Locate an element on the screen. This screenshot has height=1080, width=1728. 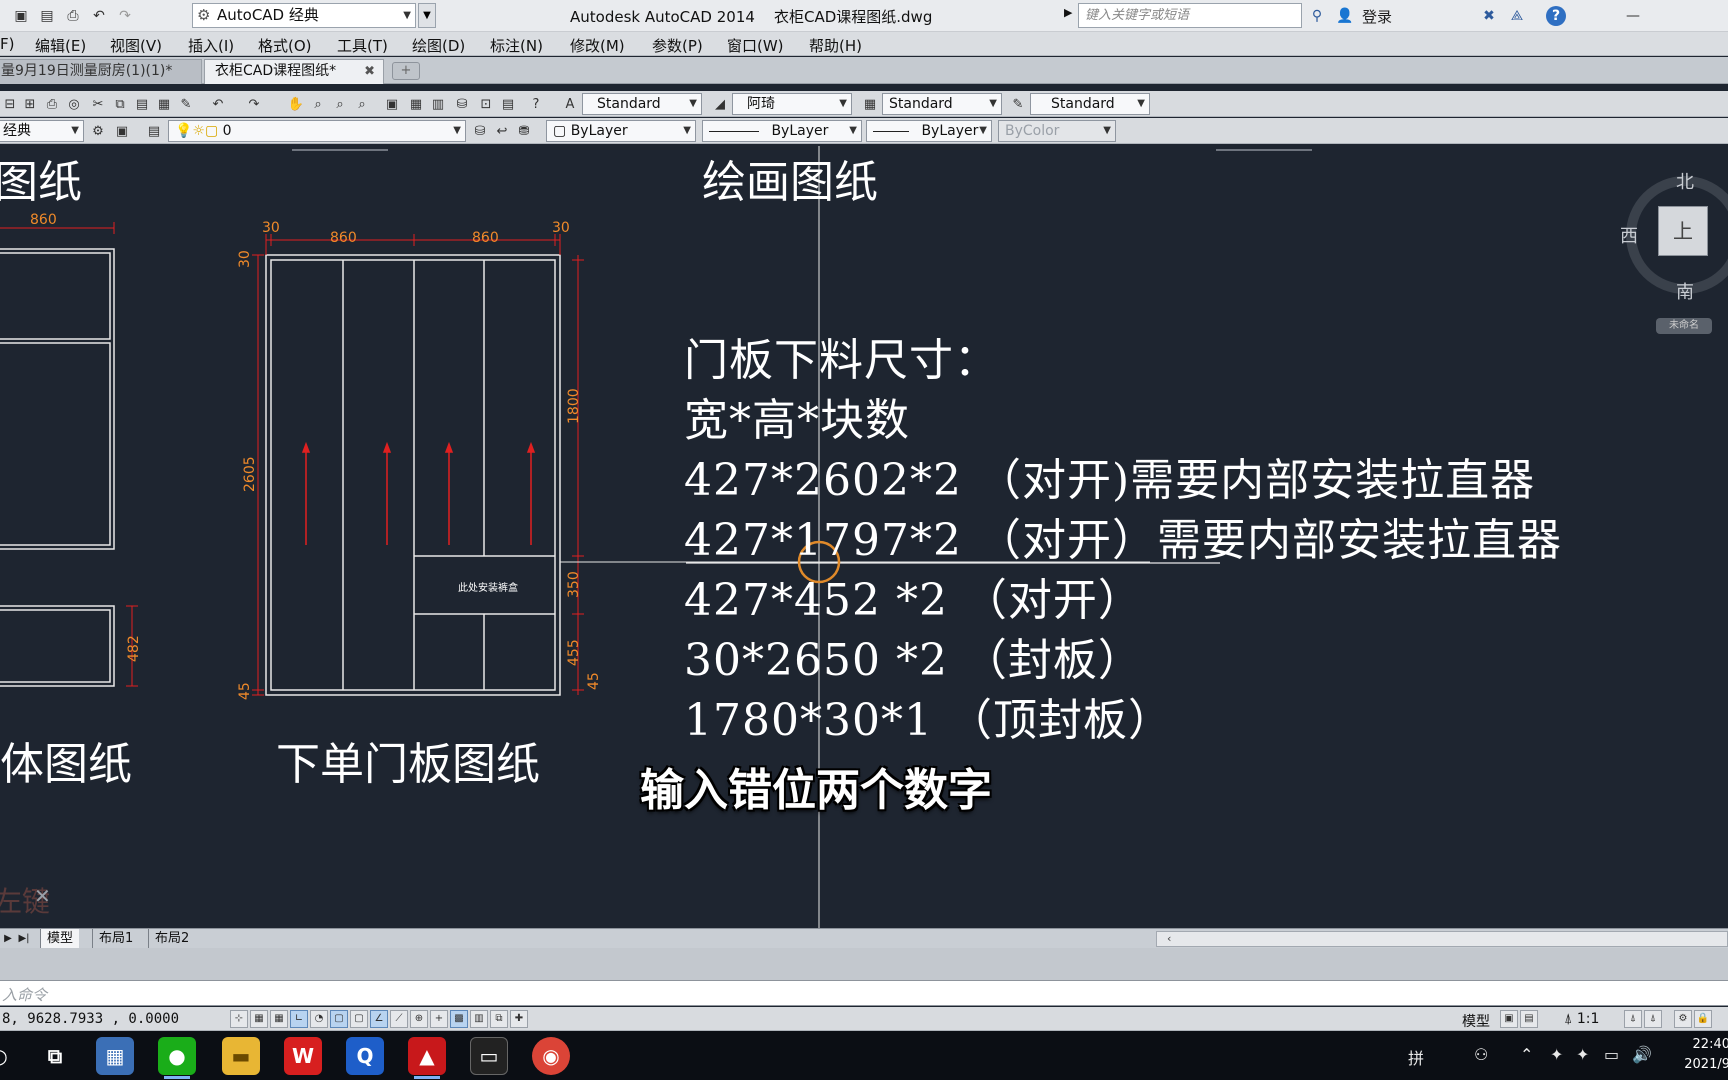
osnap-icon: ▢ is located at coordinates (339, 1019).